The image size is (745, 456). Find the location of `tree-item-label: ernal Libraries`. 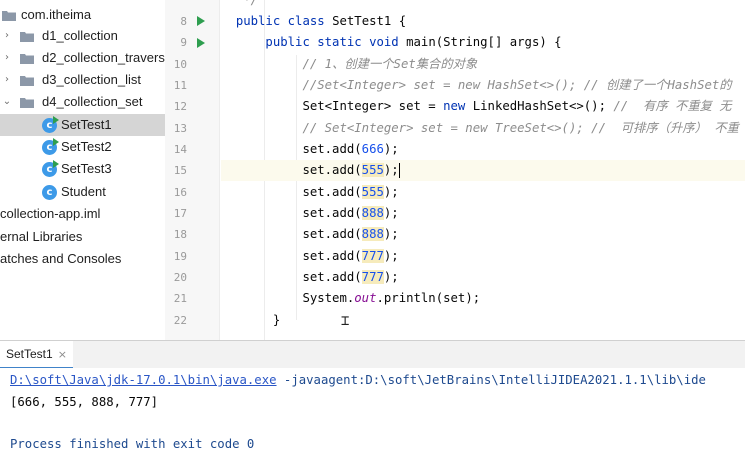

tree-item-label: ernal Libraries is located at coordinates (41, 236).